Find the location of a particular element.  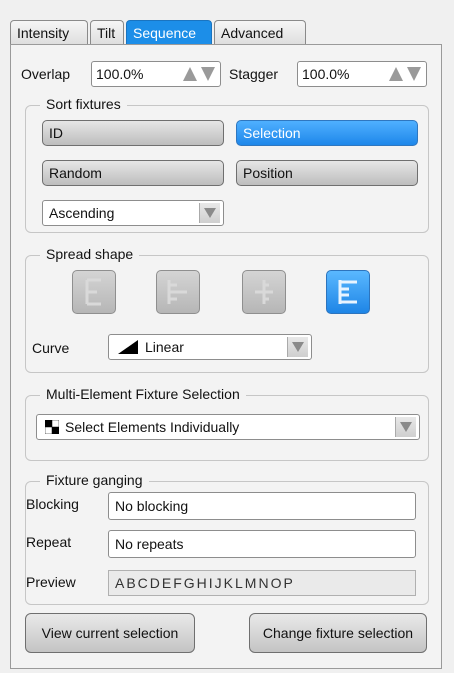

element-grid-icon is located at coordinates (52, 427).